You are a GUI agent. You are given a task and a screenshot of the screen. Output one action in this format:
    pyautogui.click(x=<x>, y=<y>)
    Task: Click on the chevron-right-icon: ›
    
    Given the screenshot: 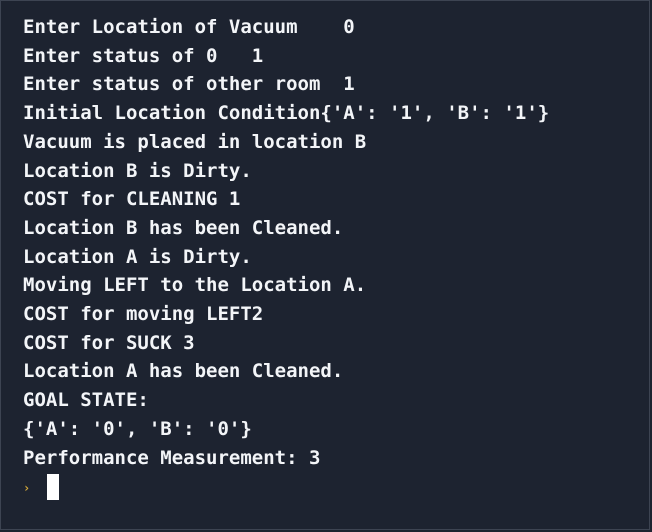 What is the action you would take?
    pyautogui.click(x=27, y=488)
    